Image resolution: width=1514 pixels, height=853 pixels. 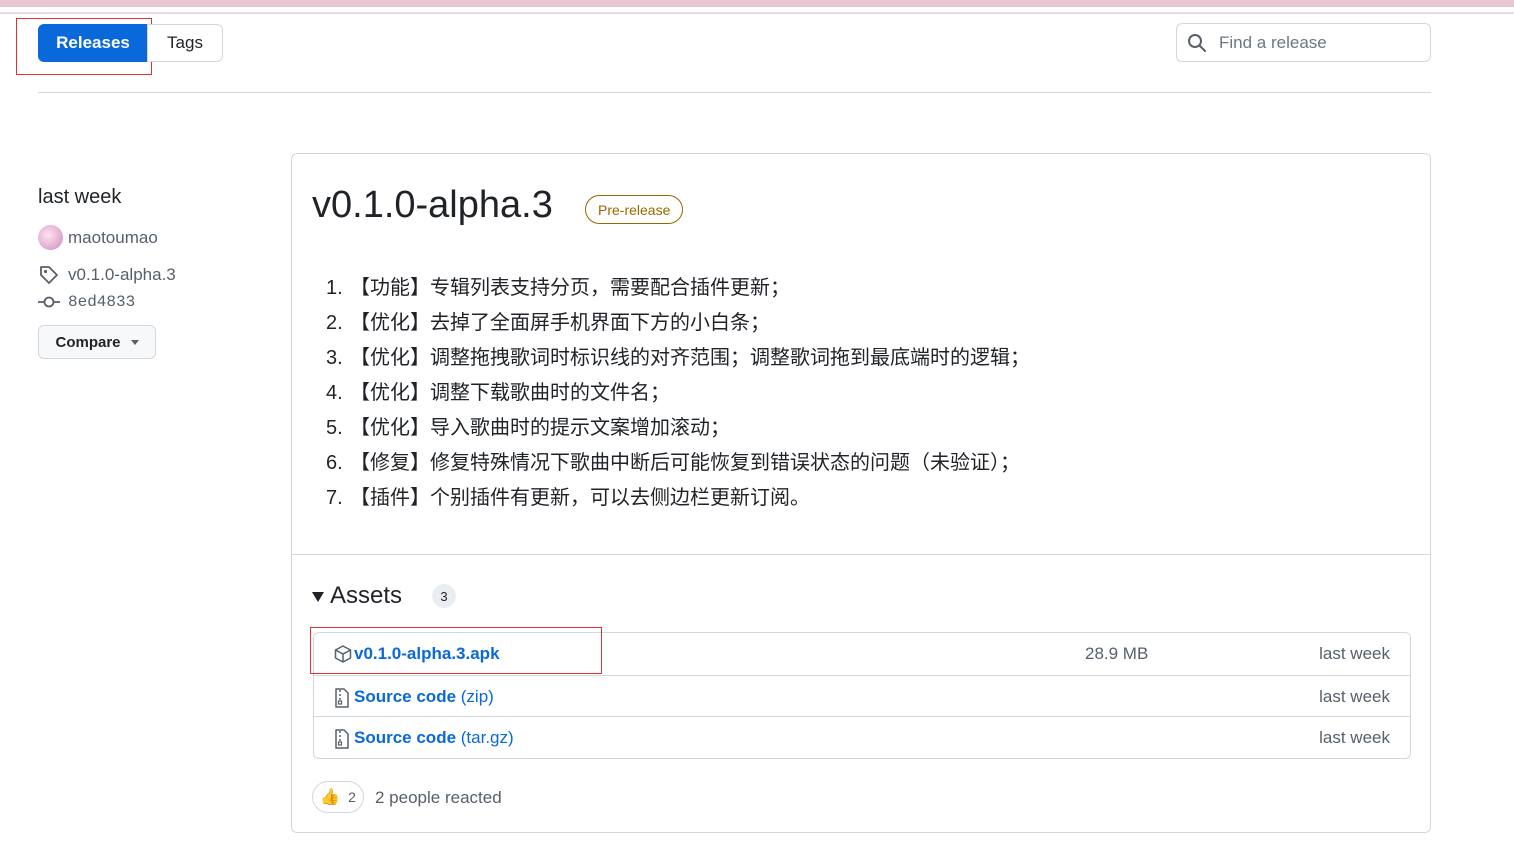 What do you see at coordinates (444, 596) in the screenshot?
I see `assets-count-badge: 3` at bounding box center [444, 596].